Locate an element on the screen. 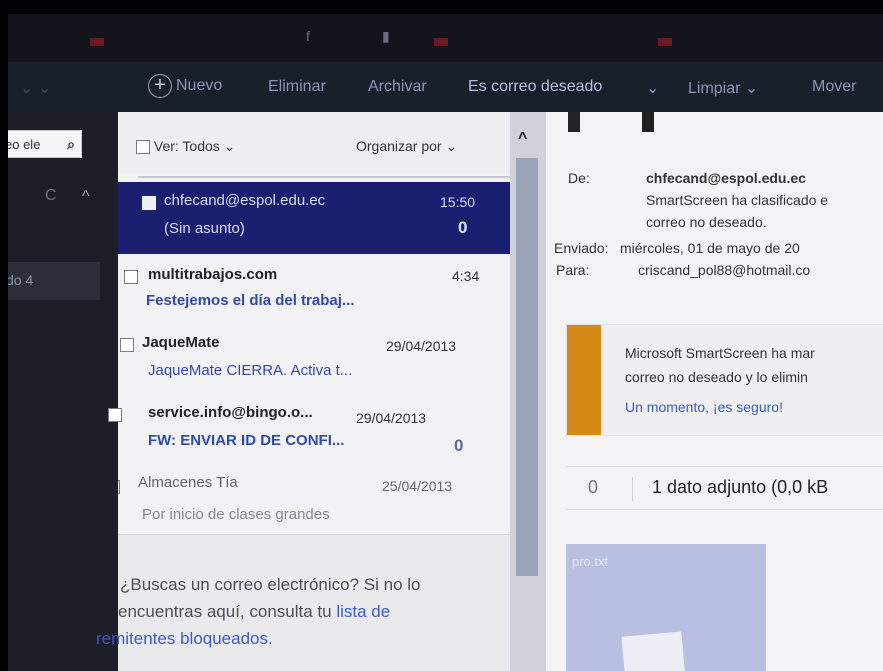  warning-text-2: correo no deseado y lo elimin is located at coordinates (716, 377).